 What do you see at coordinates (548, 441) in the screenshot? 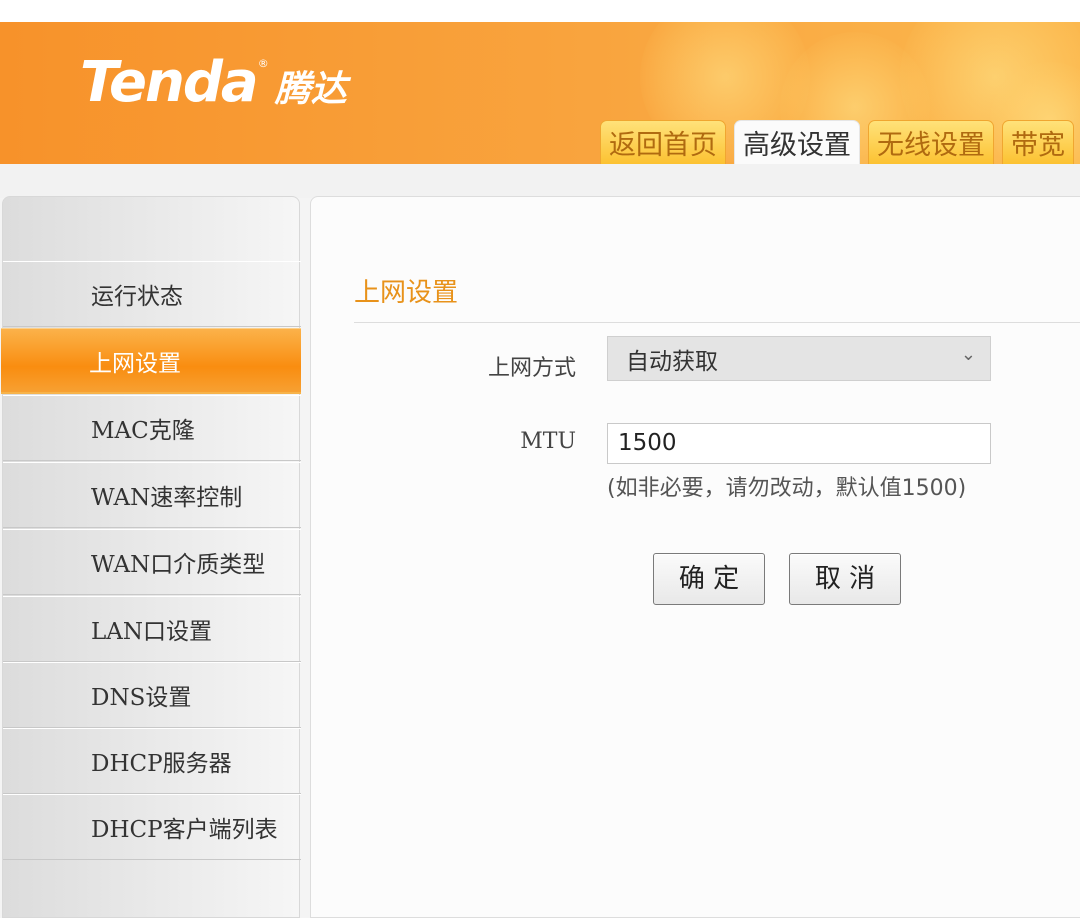
I see `mtu-label: MTU` at bounding box center [548, 441].